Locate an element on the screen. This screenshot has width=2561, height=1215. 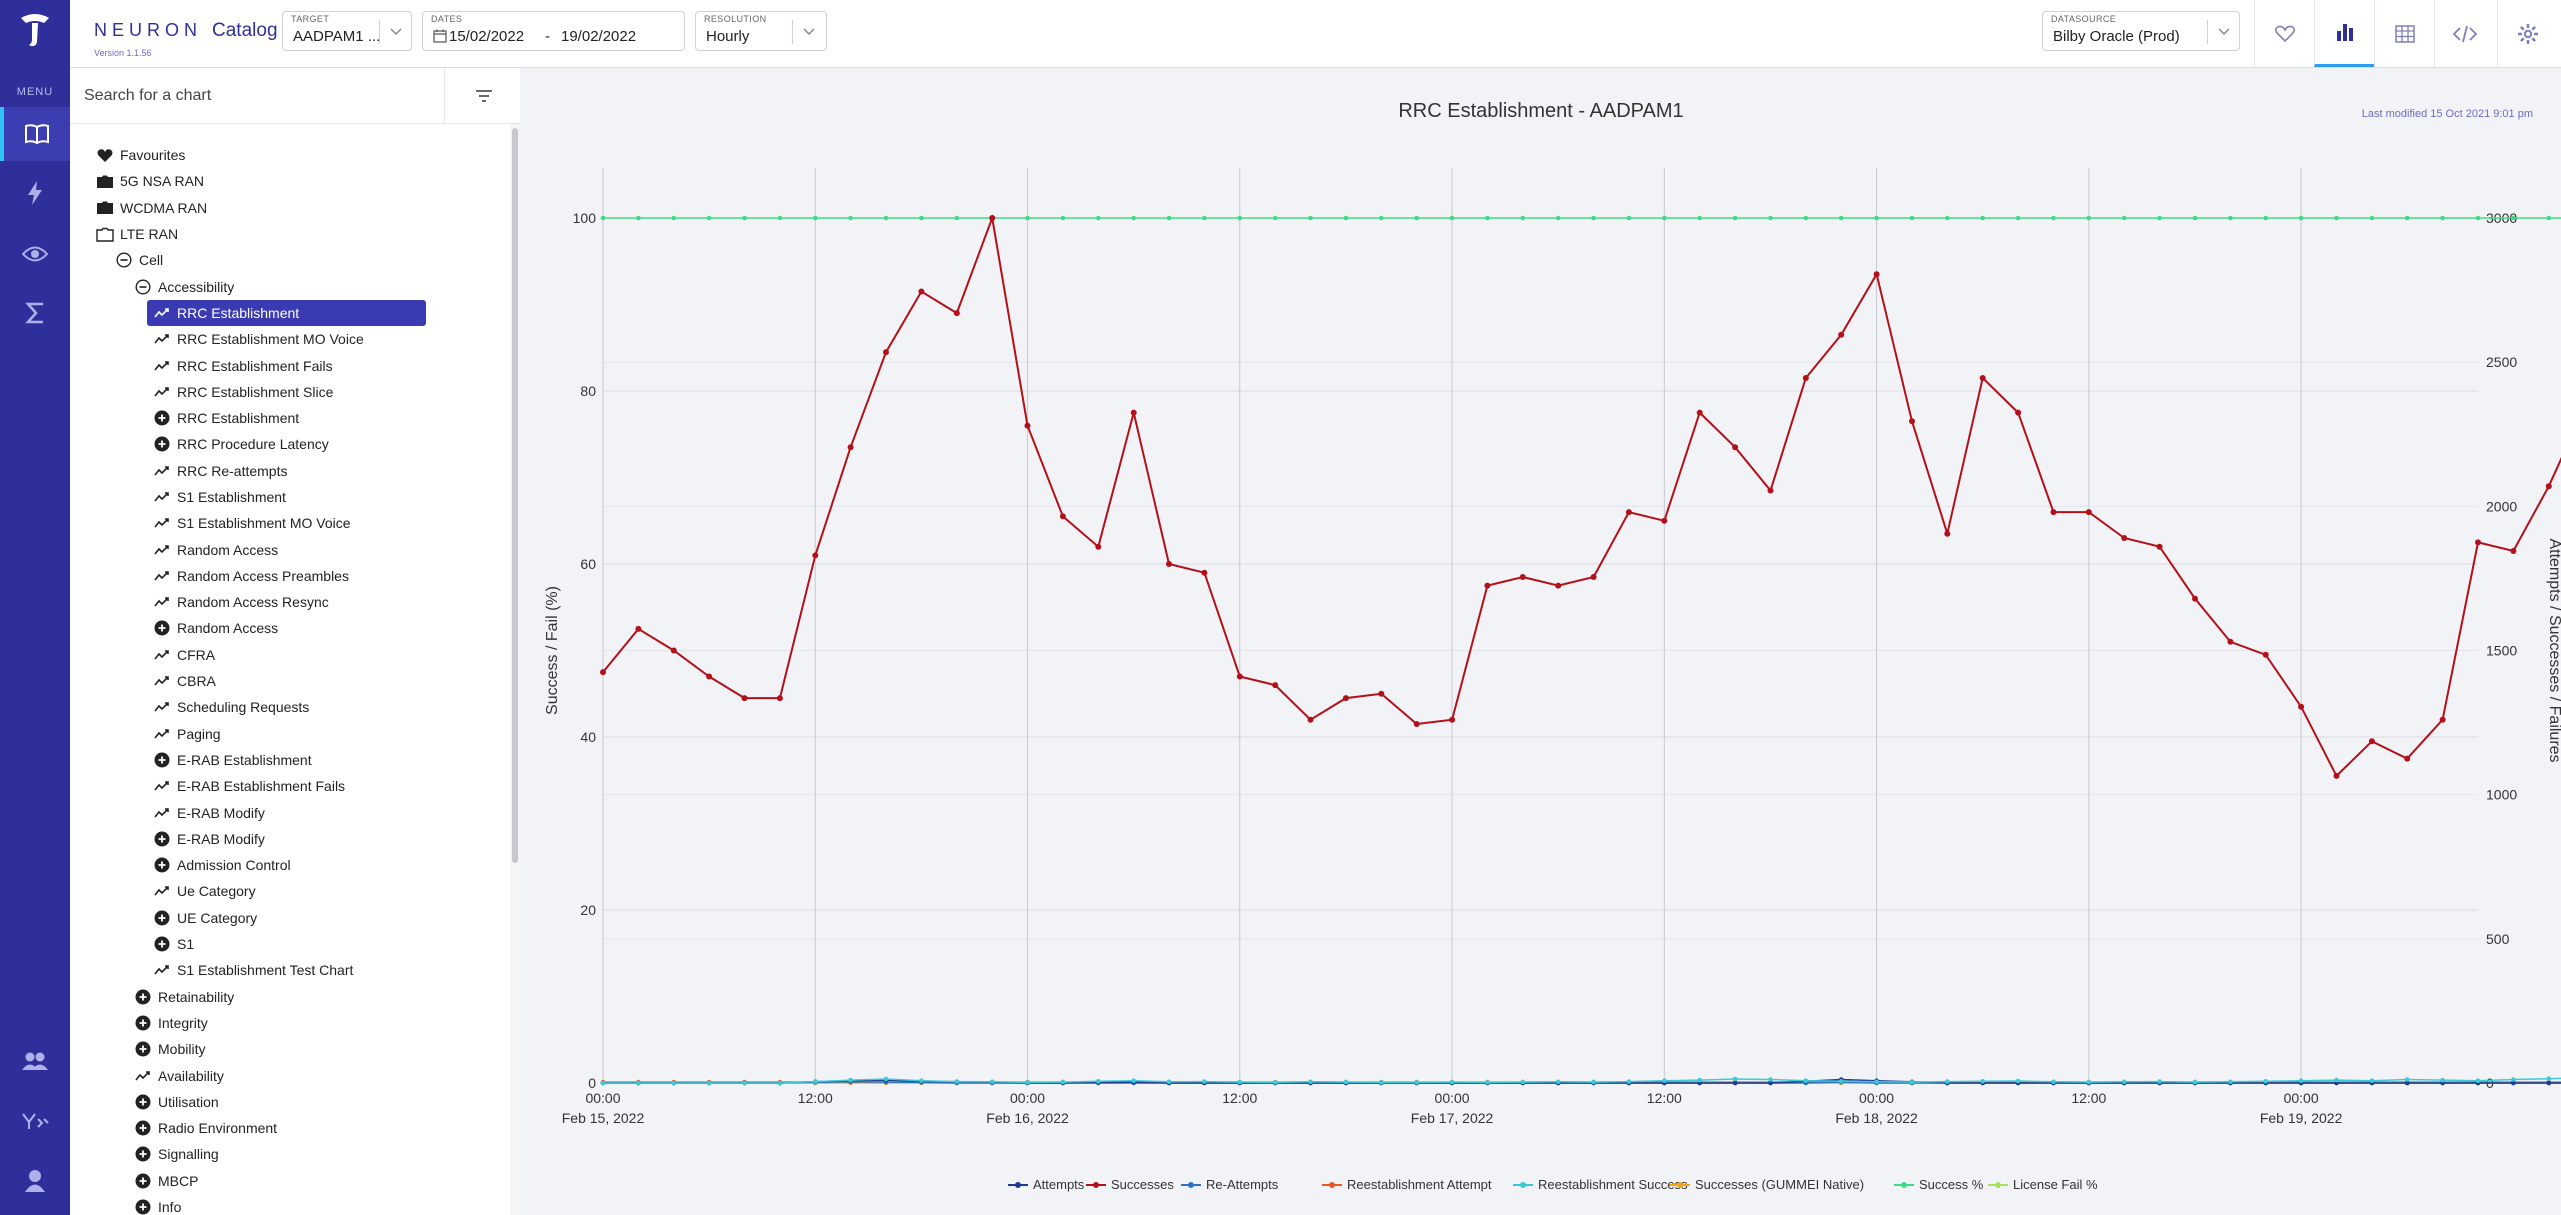
bar-chart-icon is located at coordinates (2344, 33).